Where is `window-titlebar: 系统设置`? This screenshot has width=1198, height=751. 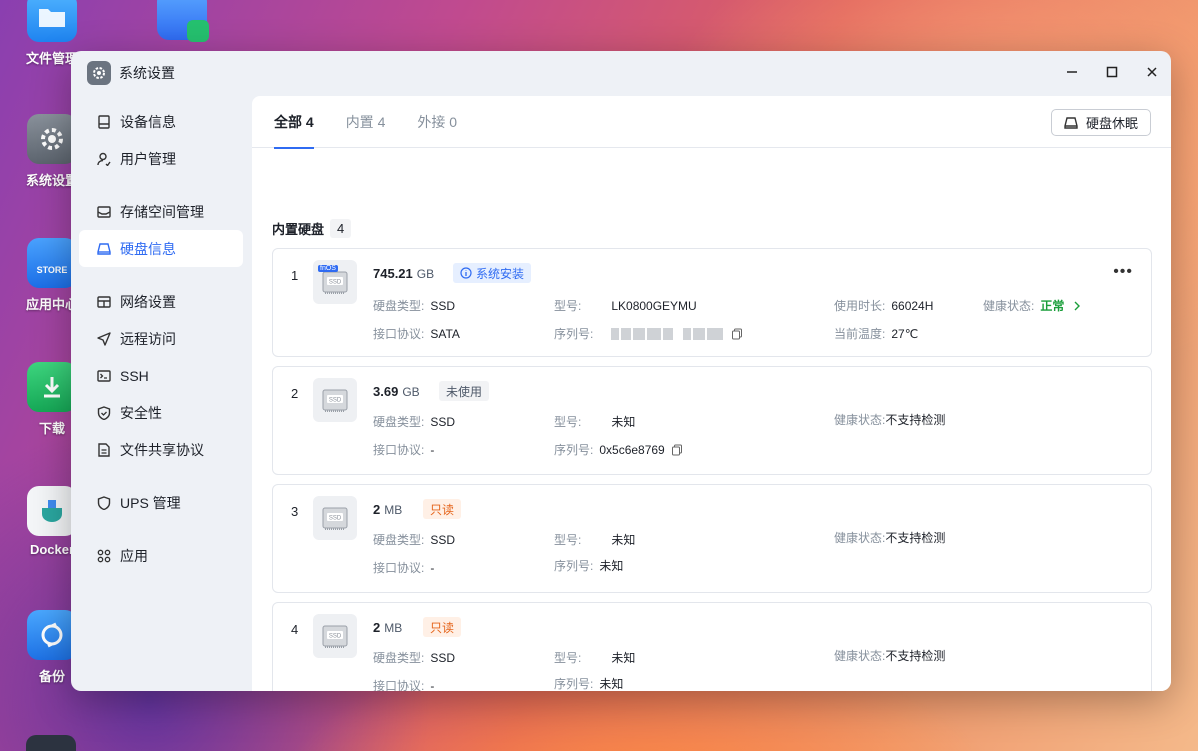
window-titlebar: 系统设置 is located at coordinates (621, 73).